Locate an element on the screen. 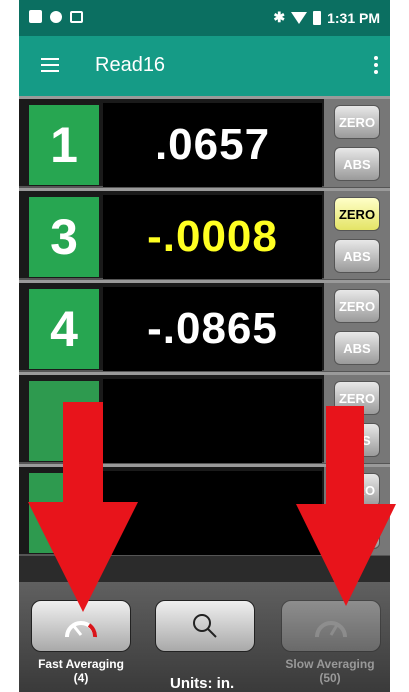  channel-reading: -.0865 is located at coordinates (212, 329).